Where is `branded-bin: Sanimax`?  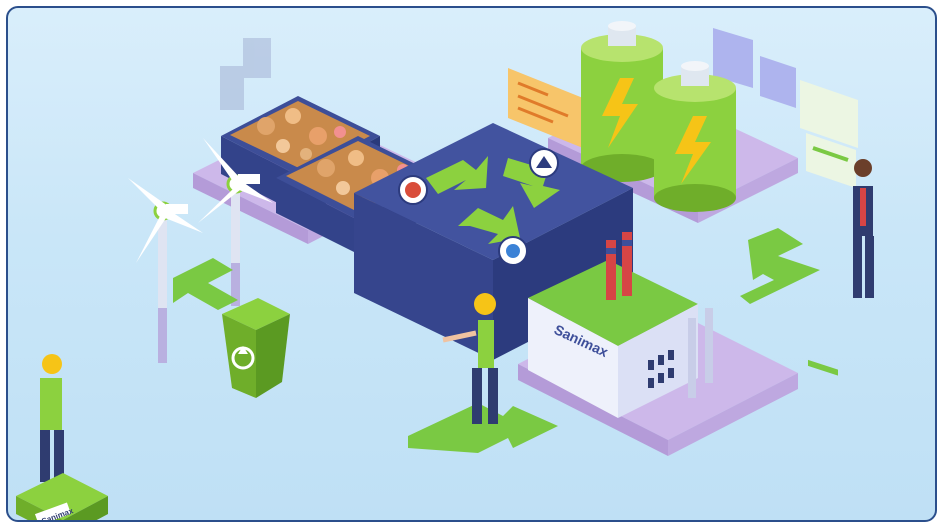 branded-bin: Sanimax is located at coordinates (62, 496).